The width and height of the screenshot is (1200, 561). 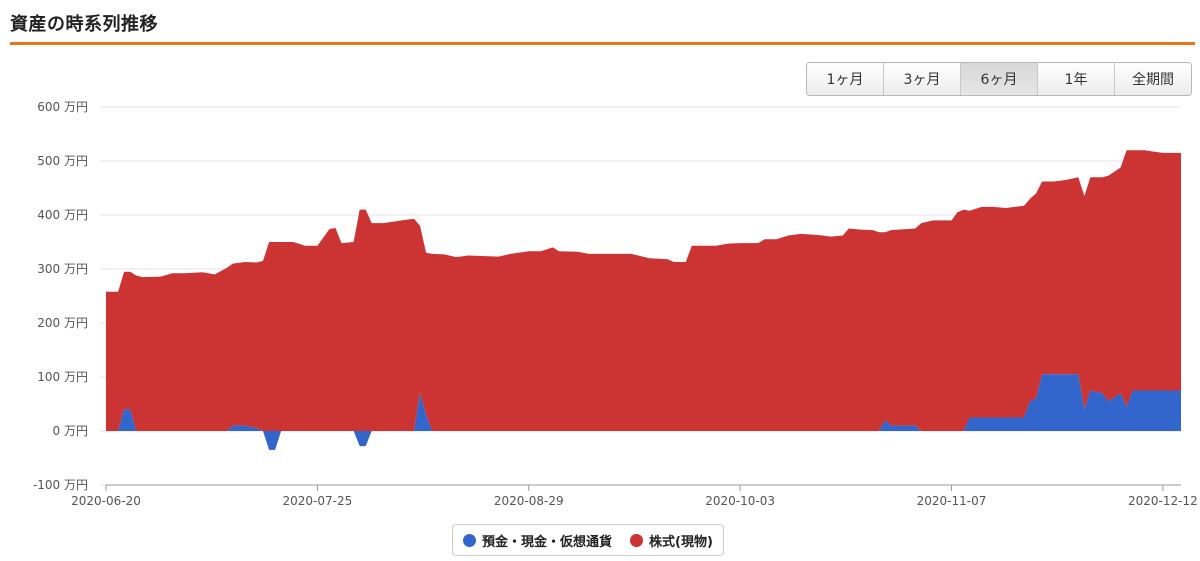 I want to click on x-tick-label: 2020-12-12, so click(x=1163, y=501).